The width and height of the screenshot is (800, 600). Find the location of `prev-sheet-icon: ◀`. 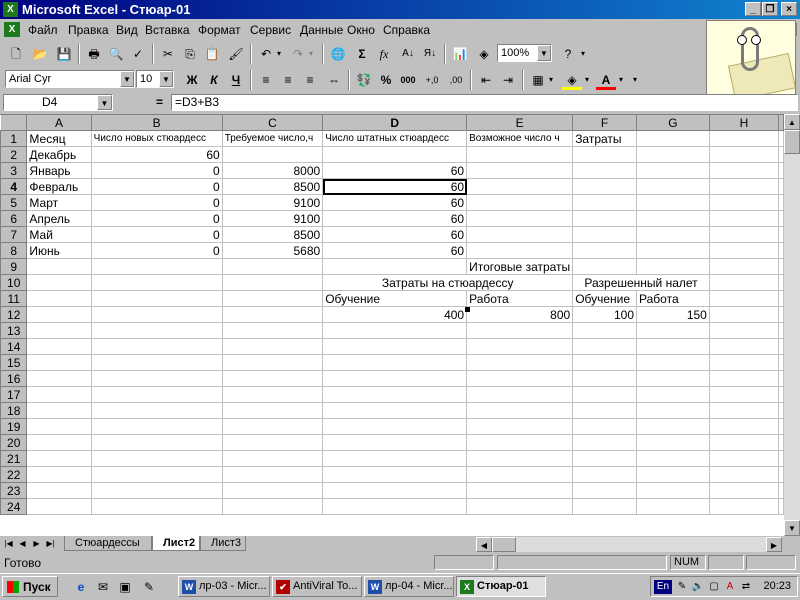

prev-sheet-icon: ◀ is located at coordinates (22, 544).